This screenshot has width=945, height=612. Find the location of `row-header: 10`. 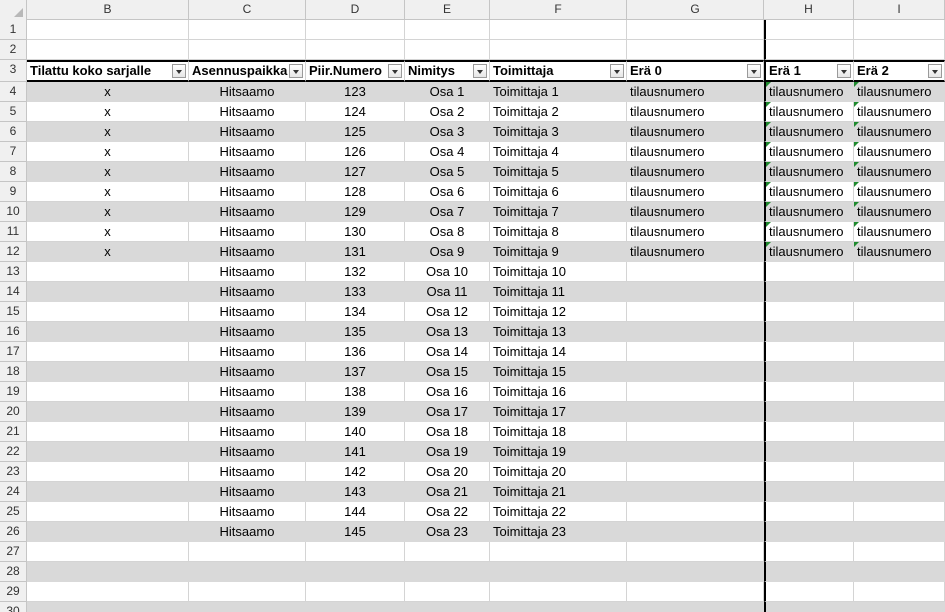

row-header: 10 is located at coordinates (13, 212).